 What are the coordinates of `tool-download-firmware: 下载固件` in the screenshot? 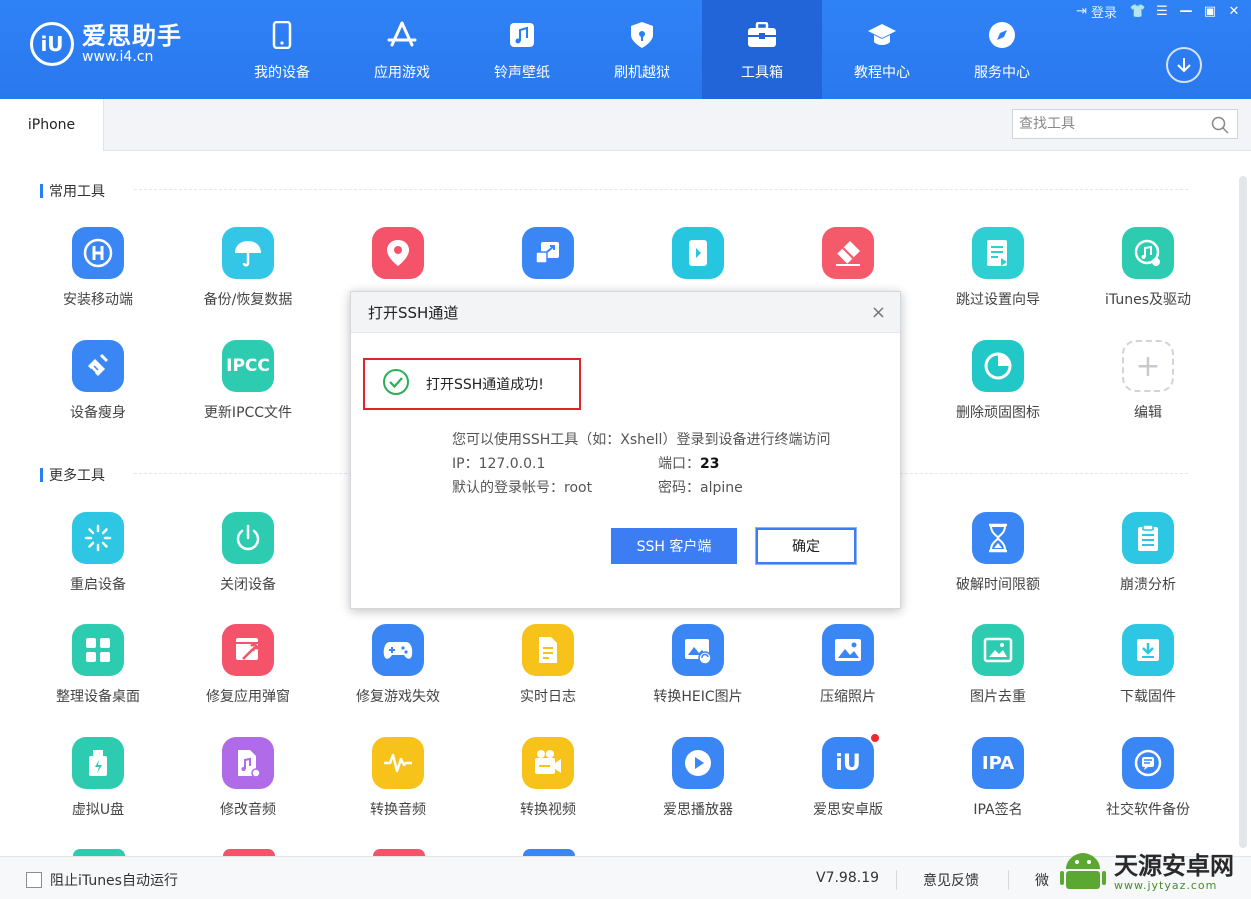 It's located at (1148, 665).